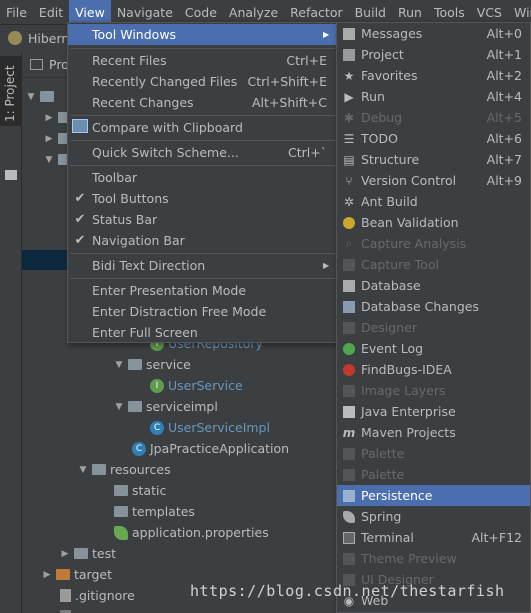  What do you see at coordinates (202, 290) in the screenshot?
I see `menu-item-presentation-mode: Enter Presentation Mode` at bounding box center [202, 290].